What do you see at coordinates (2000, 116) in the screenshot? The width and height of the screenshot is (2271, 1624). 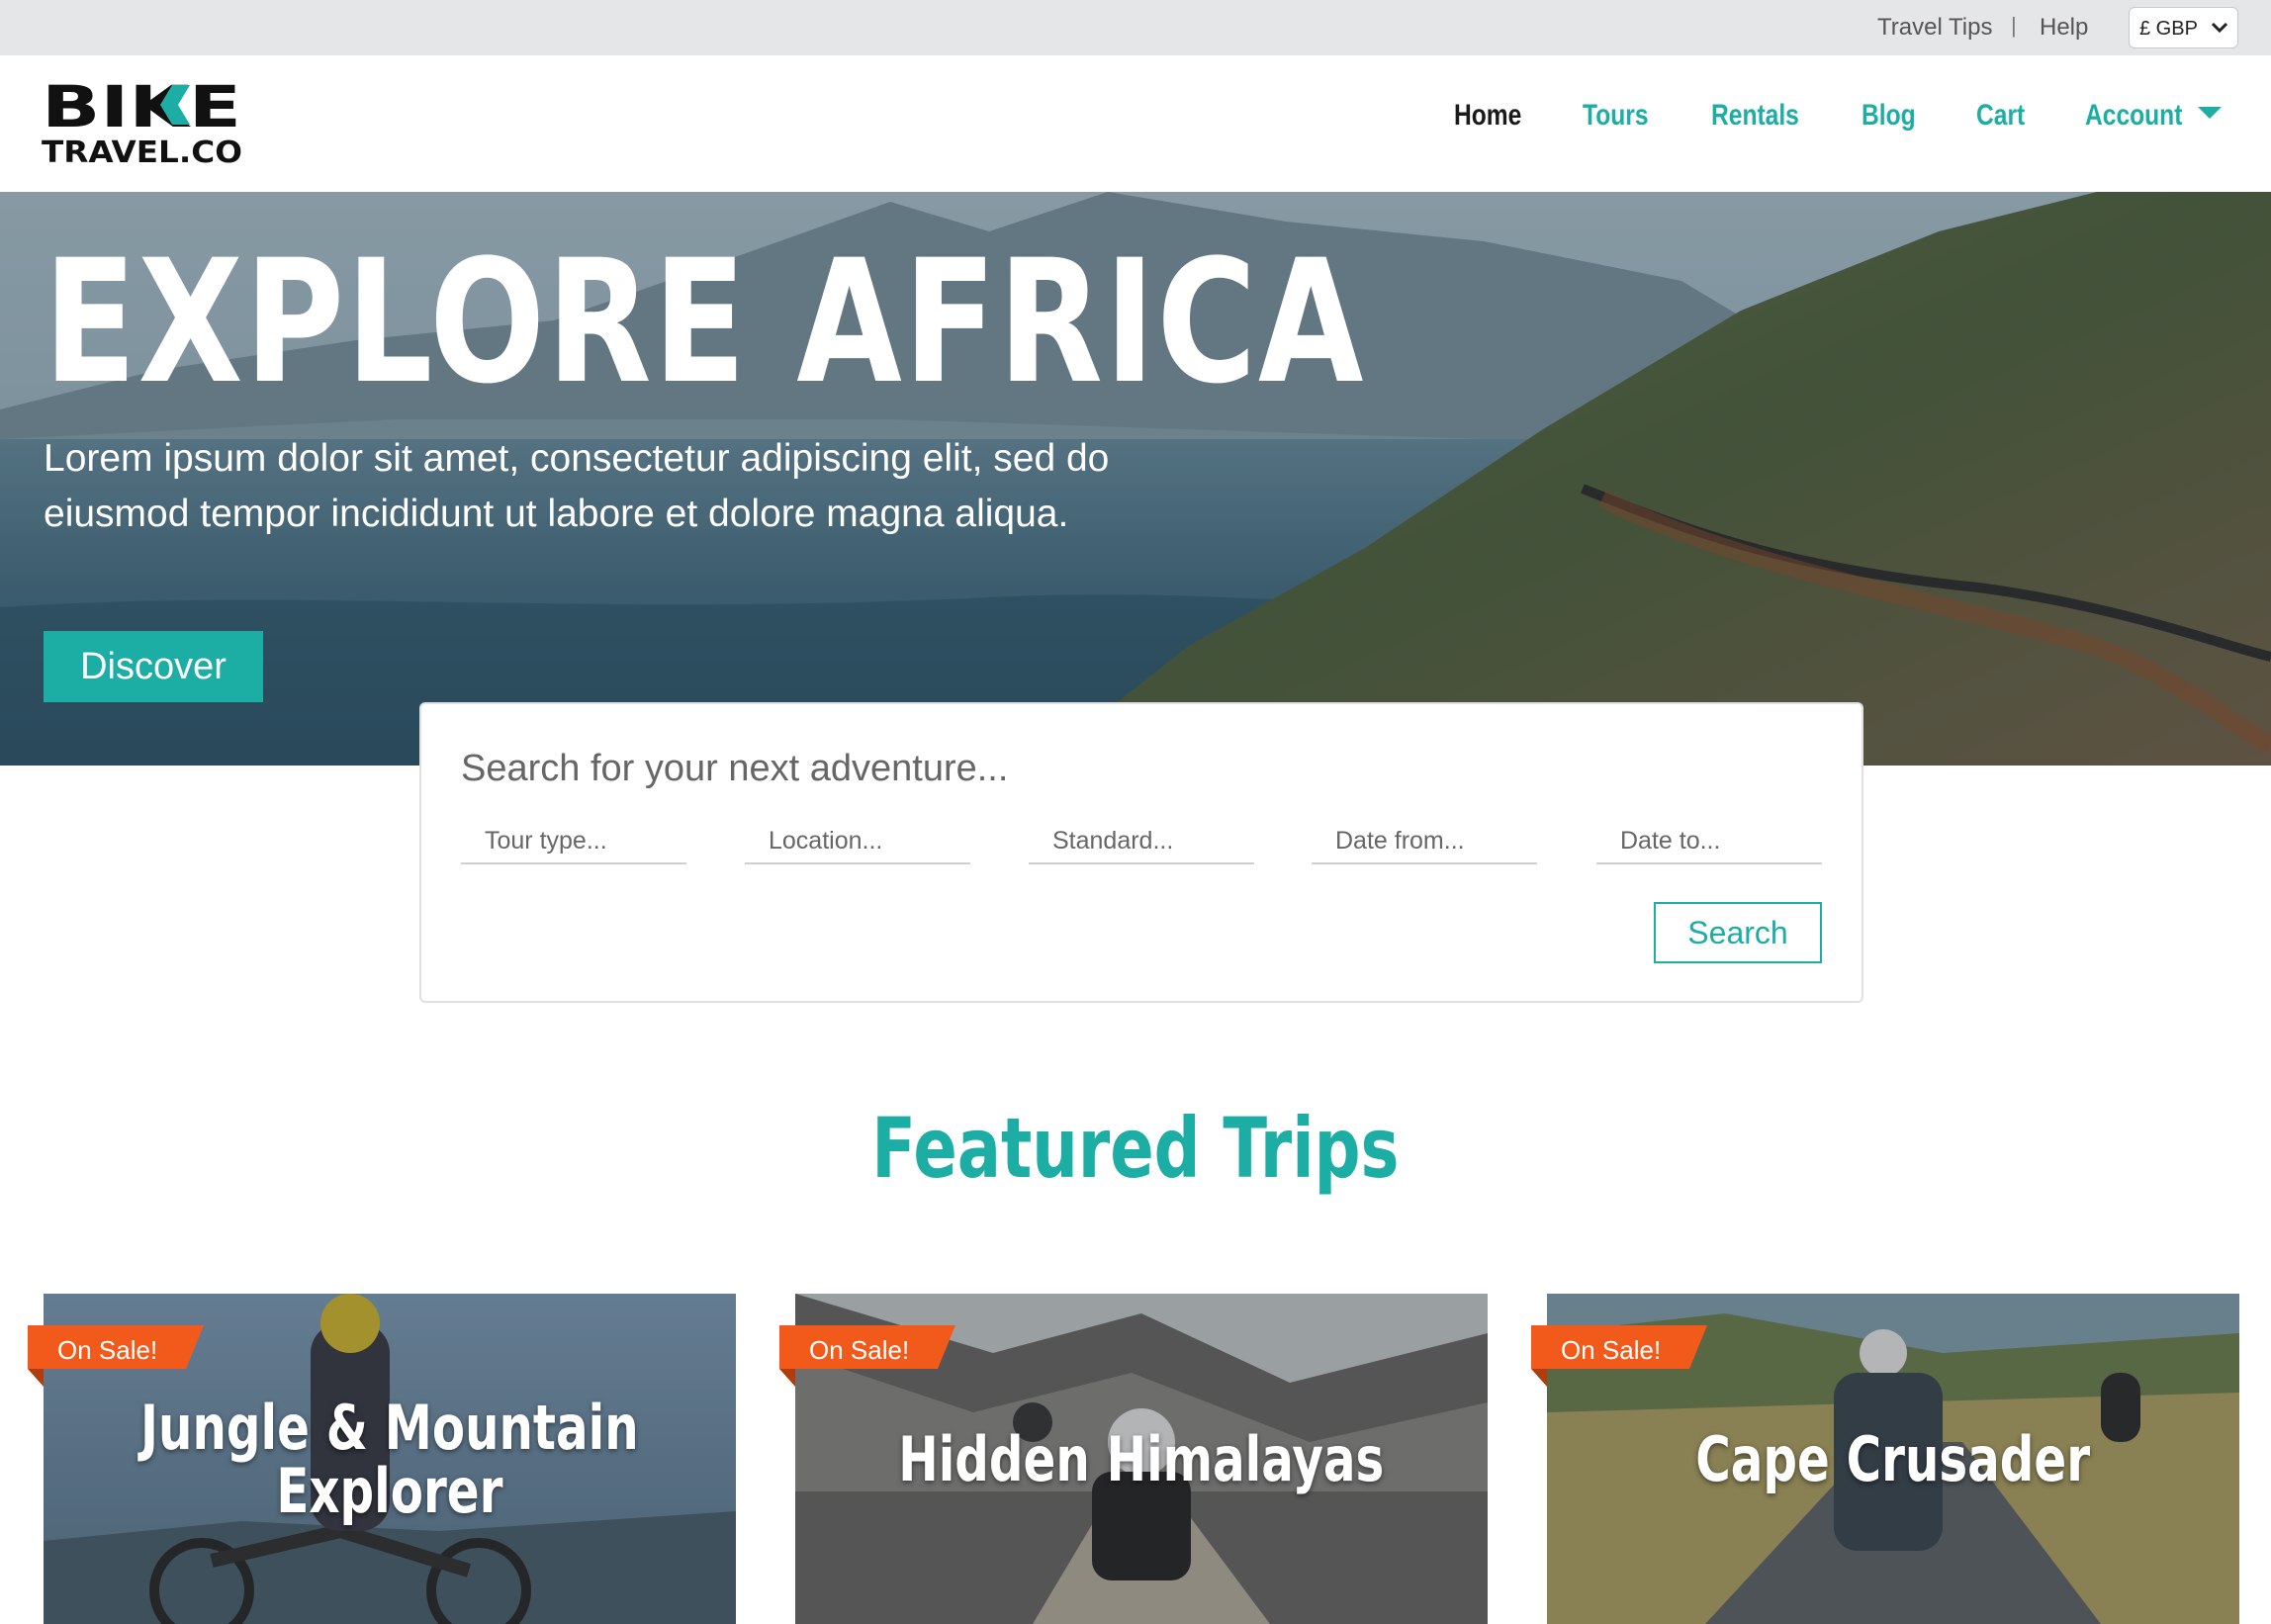 I see `nav-cart: Cart` at bounding box center [2000, 116].